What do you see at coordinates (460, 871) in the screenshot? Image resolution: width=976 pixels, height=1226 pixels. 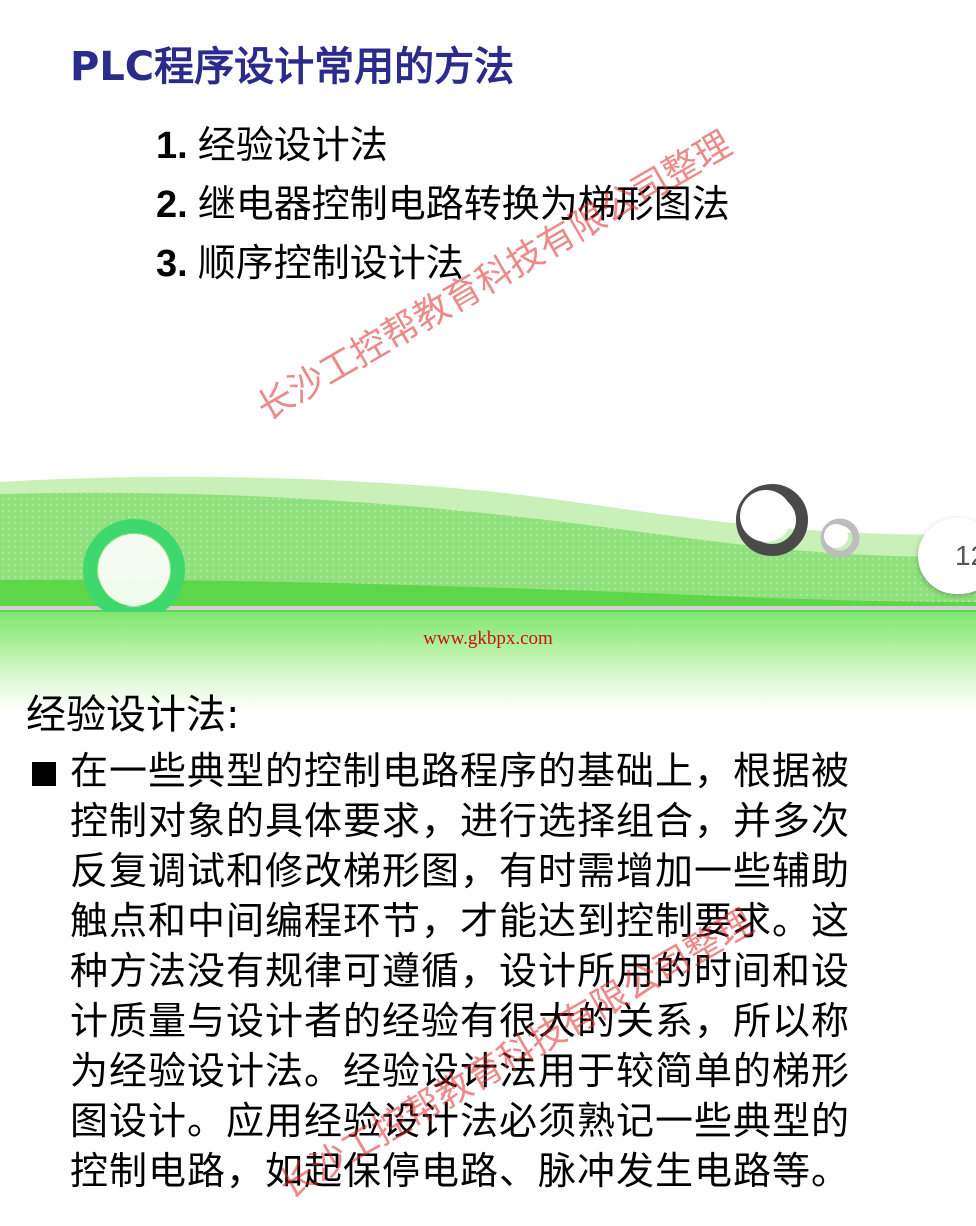 I see `paragraph-line: 反复调试和修改梯形图，有时需增加一些辅助` at bounding box center [460, 871].